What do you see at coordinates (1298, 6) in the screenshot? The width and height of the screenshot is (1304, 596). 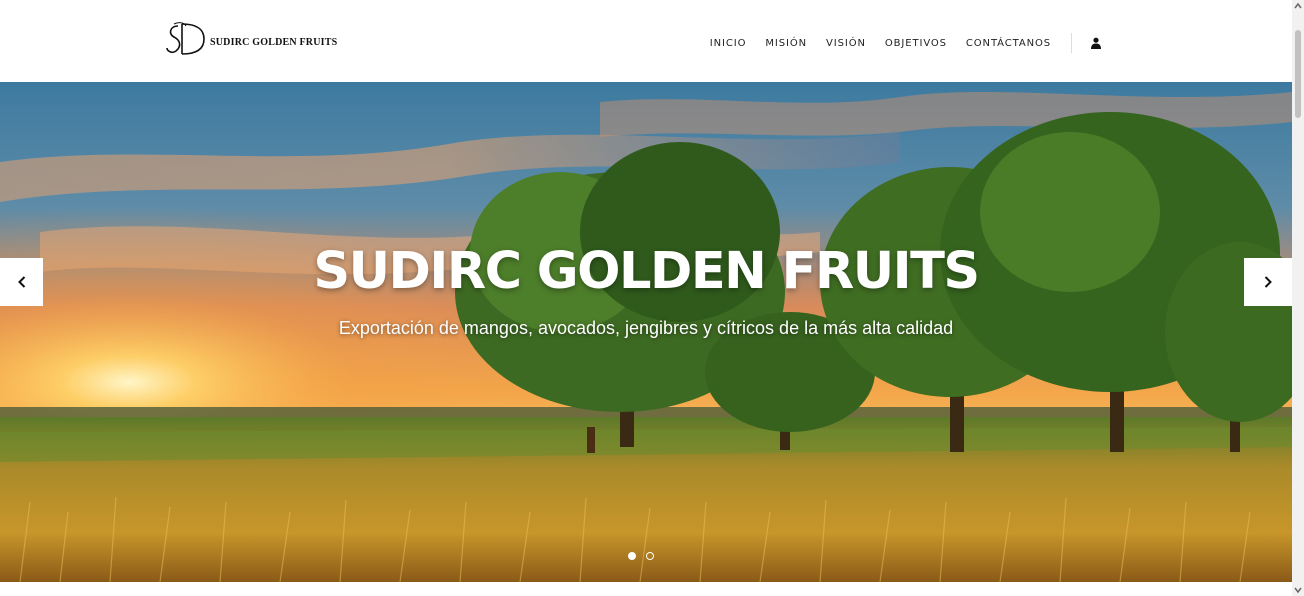 I see `scroll-up-icon` at bounding box center [1298, 6].